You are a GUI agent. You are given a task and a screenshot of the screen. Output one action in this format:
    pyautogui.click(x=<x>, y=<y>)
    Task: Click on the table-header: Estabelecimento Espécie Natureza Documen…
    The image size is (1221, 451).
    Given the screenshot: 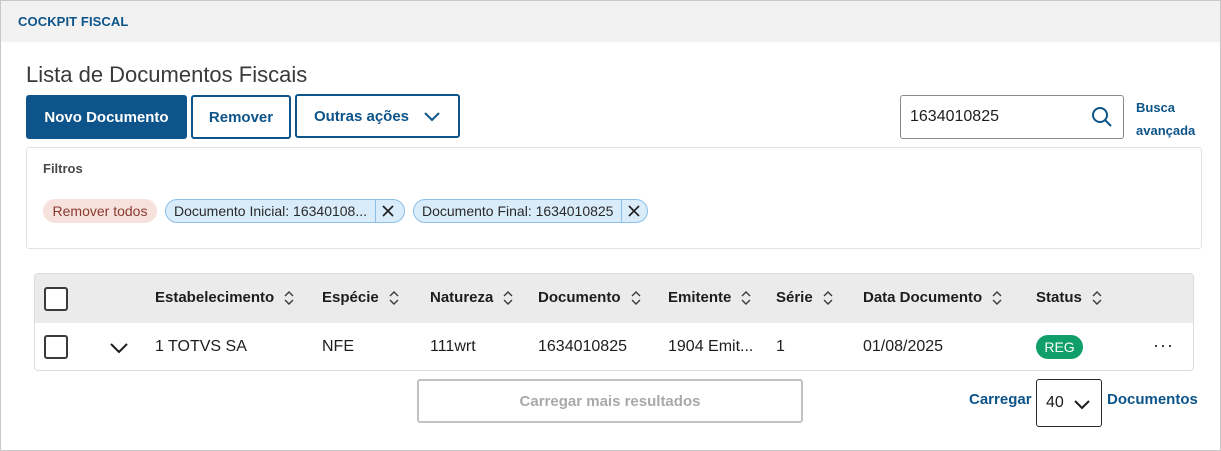 What is the action you would take?
    pyautogui.click(x=614, y=298)
    